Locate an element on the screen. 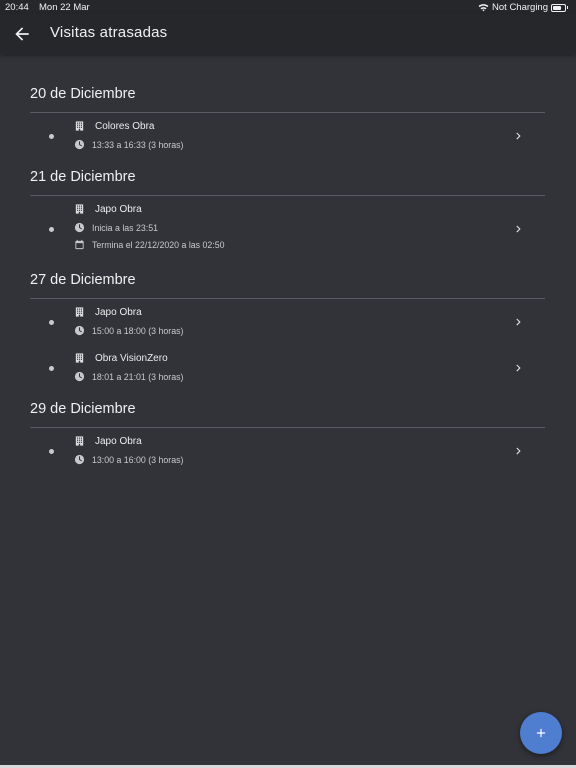  visit-detail-line: 13:00 a 16:00 (3 horas) is located at coordinates (128, 459).